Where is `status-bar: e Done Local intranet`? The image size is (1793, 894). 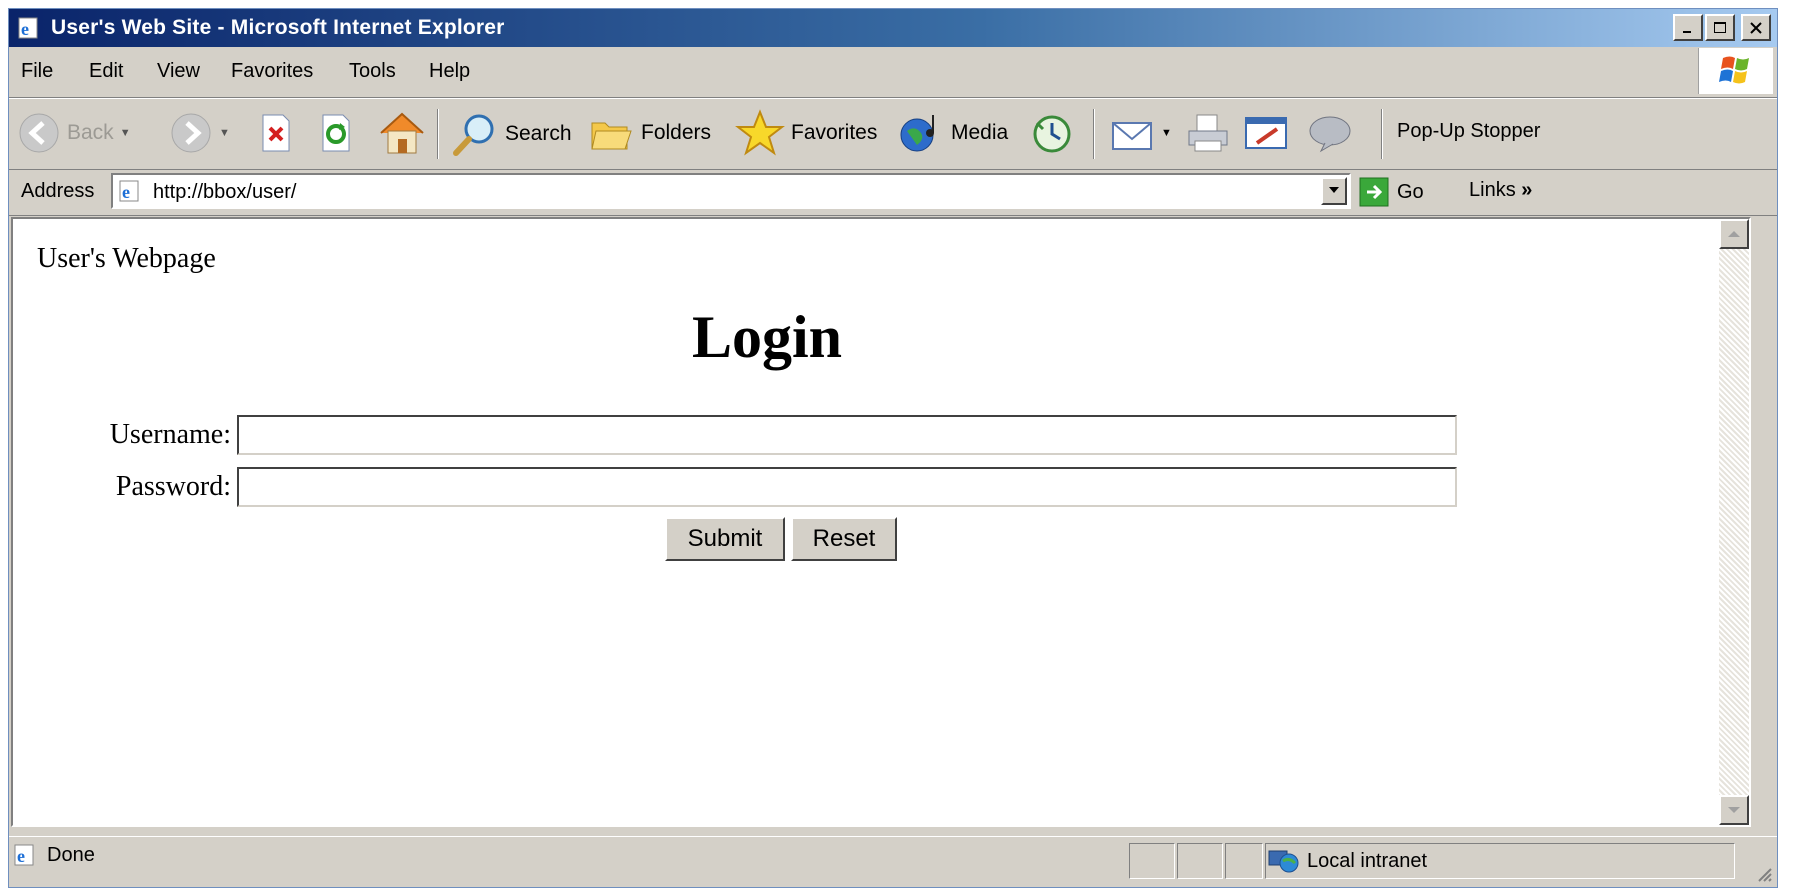 status-bar: e Done Local intranet is located at coordinates (893, 861).